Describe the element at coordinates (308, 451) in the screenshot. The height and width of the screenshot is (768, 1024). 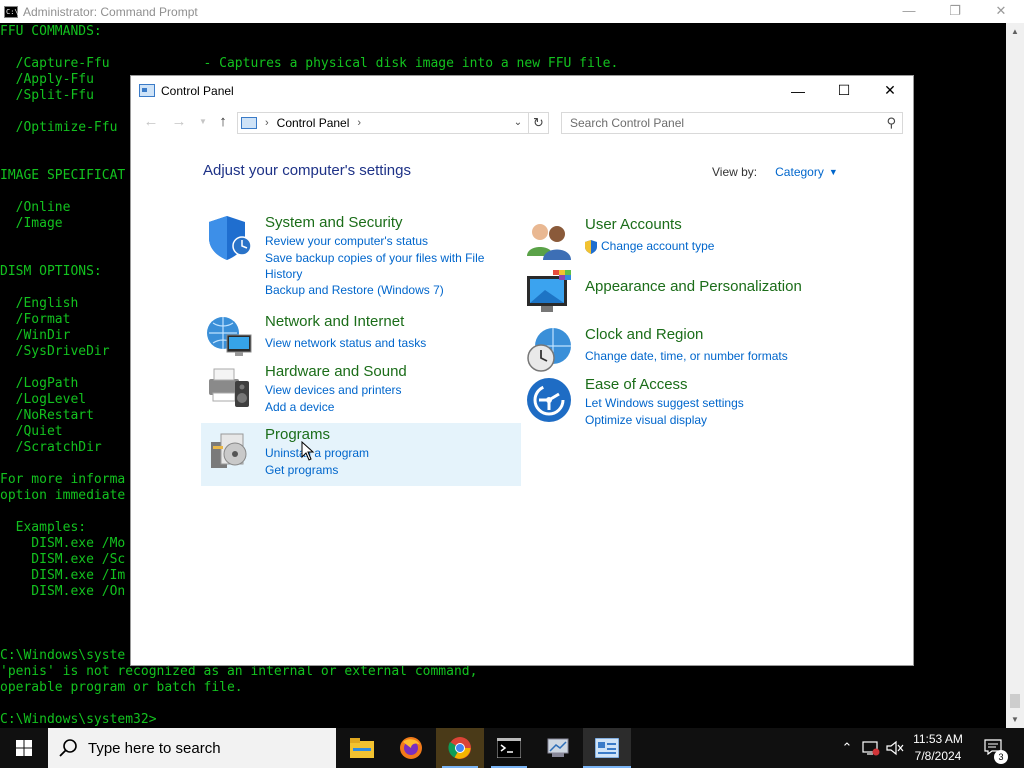
I see `mouse-cursor-icon` at that location.